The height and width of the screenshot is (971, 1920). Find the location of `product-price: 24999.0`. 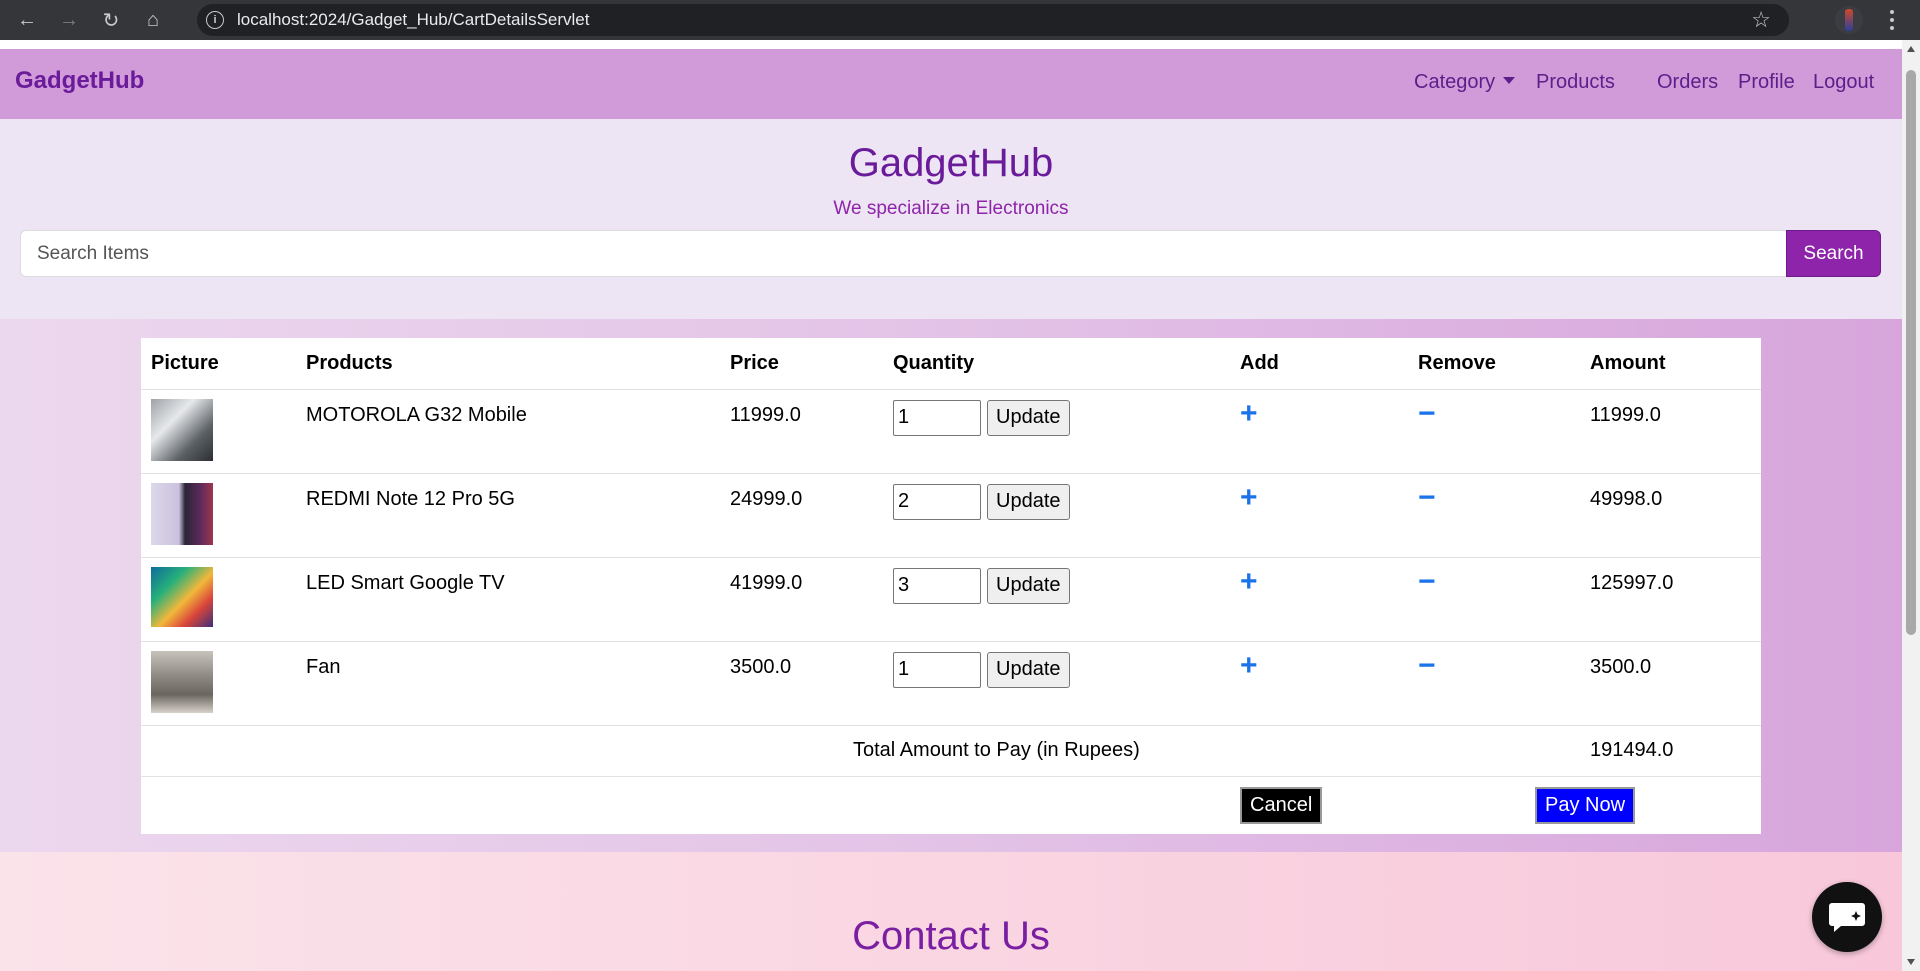

product-price: 24999.0 is located at coordinates (801, 515).